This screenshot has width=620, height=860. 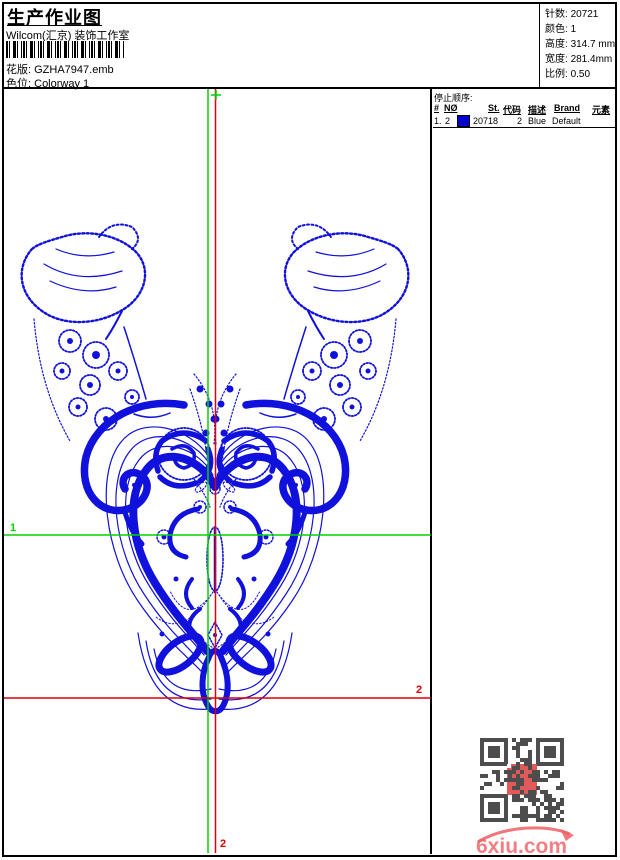 What do you see at coordinates (522, 780) in the screenshot?
I see `qr-code` at bounding box center [522, 780].